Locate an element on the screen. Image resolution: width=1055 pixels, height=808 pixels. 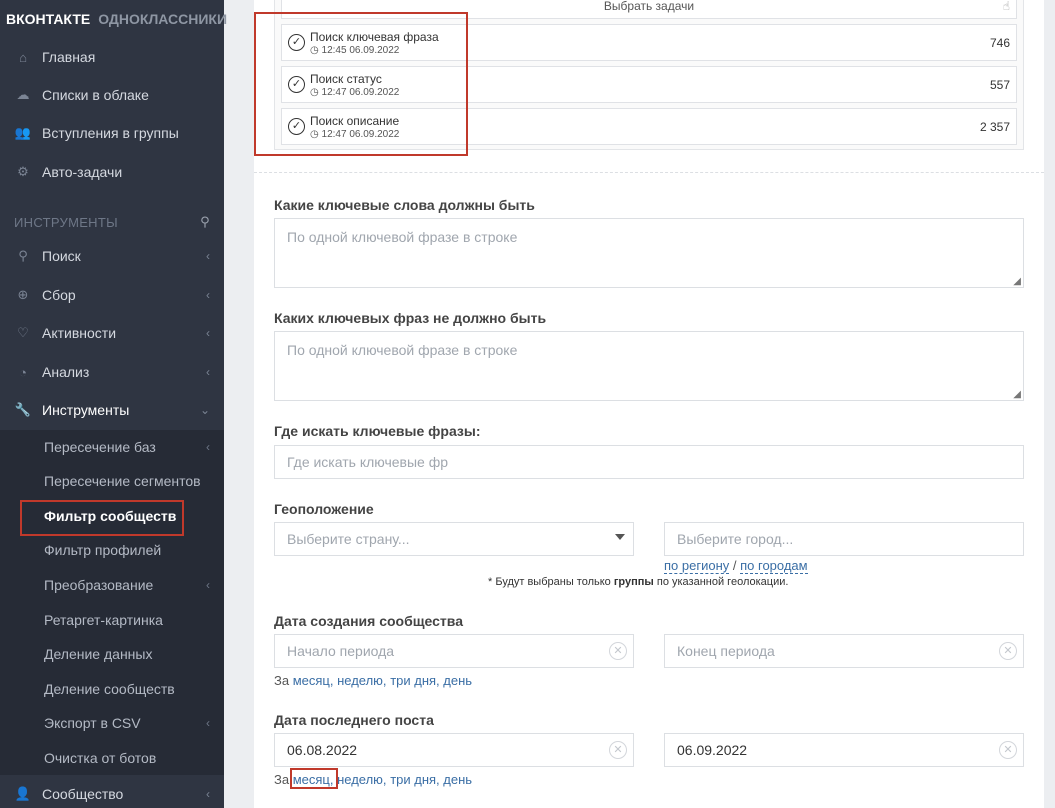
sidebar-item-search: ⚲ Поиск ‹ is located at coordinates (112, 256).